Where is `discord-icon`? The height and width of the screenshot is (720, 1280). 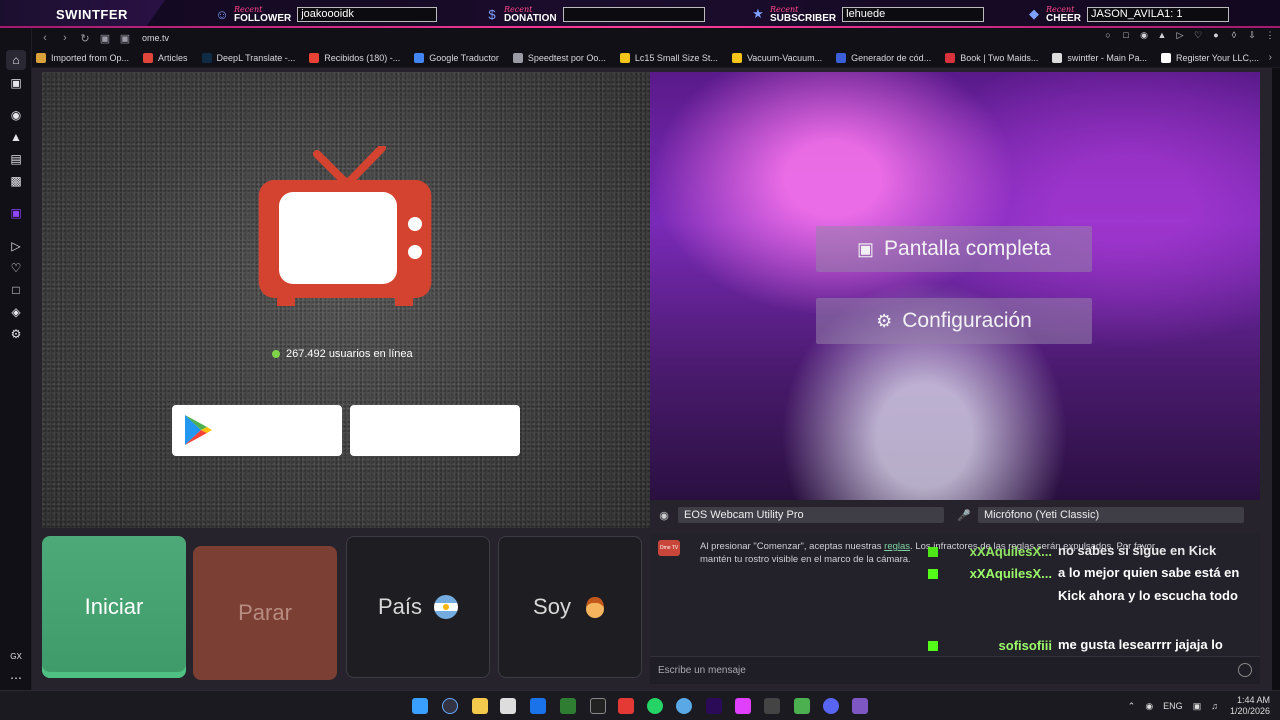
discord-icon is located at coordinates (831, 706).